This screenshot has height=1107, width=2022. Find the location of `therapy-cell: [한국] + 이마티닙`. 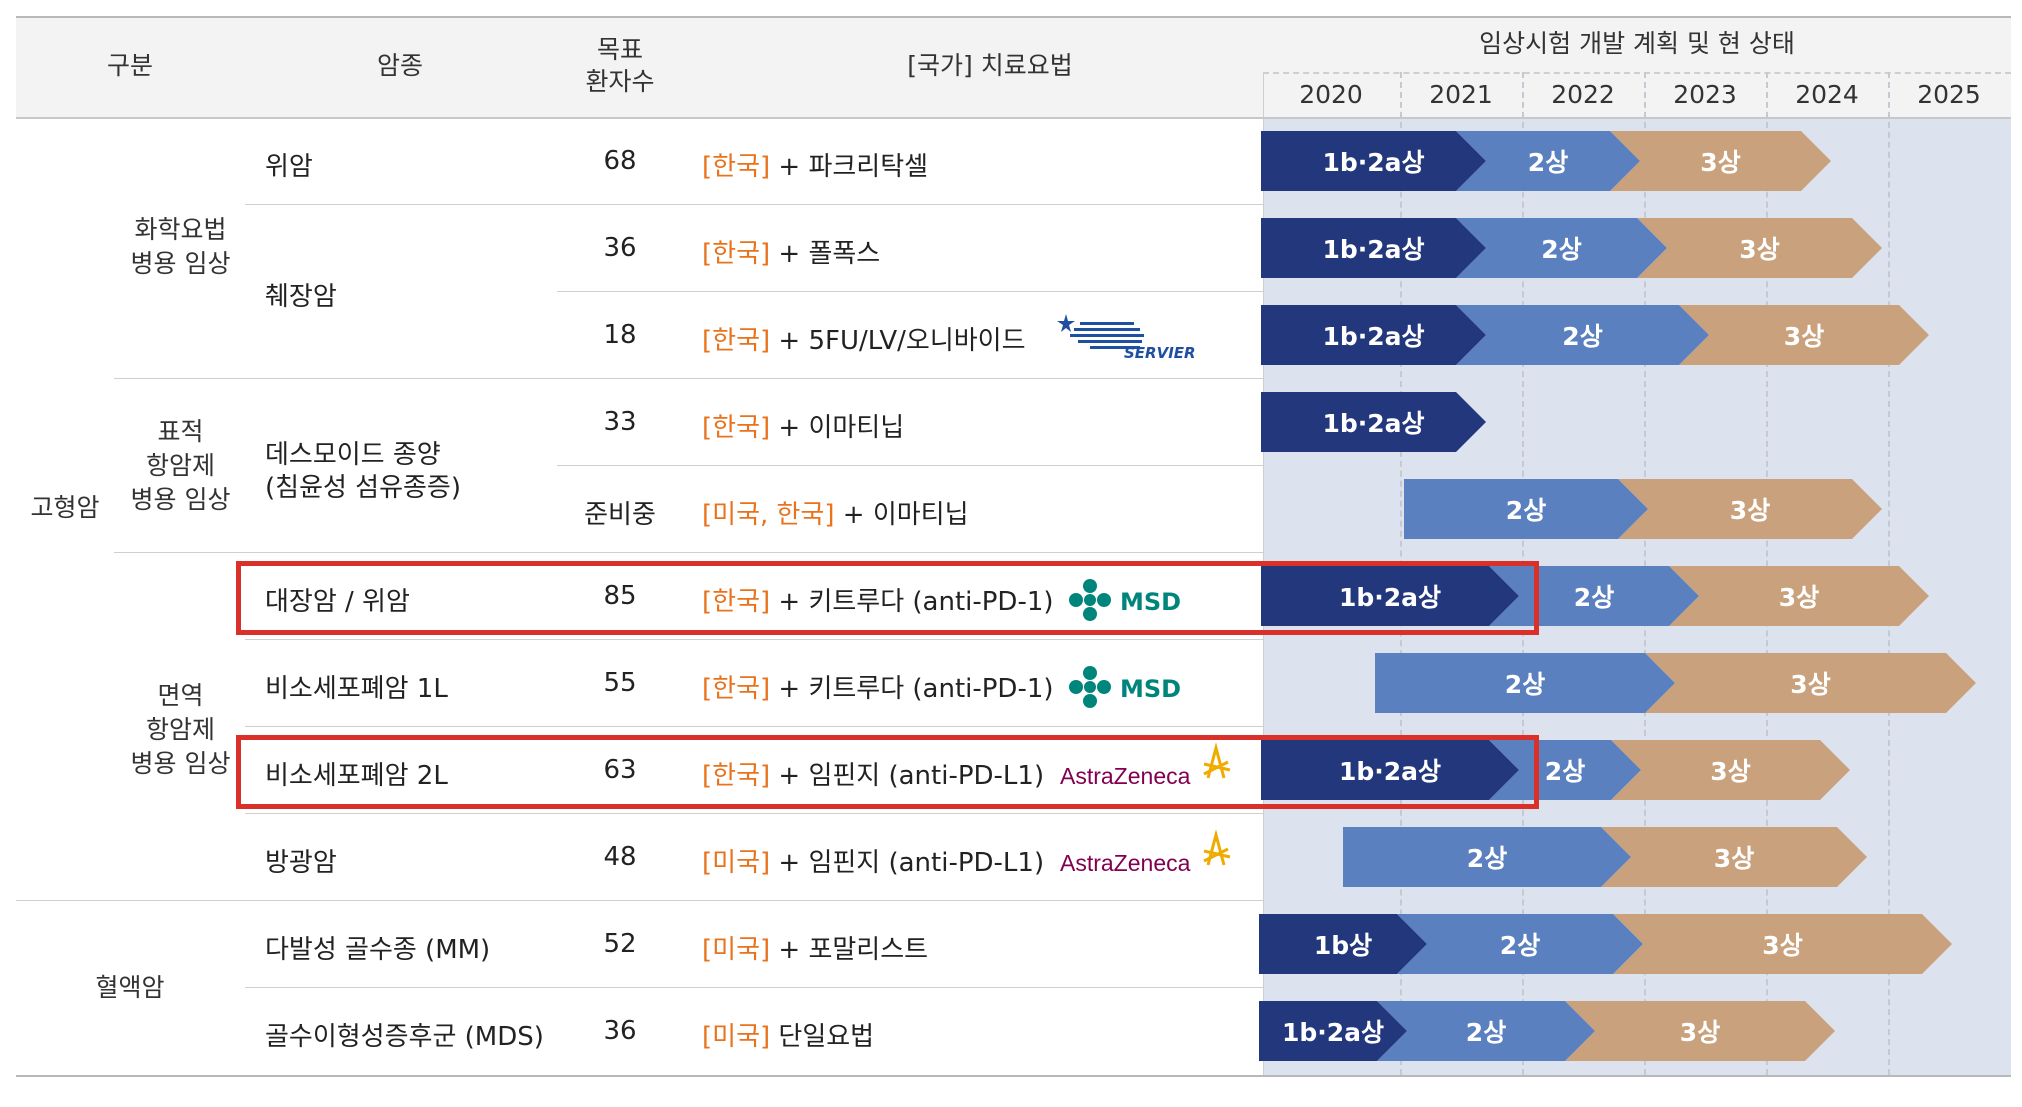

therapy-cell: [한국] + 이마티닙 is located at coordinates (803, 425).